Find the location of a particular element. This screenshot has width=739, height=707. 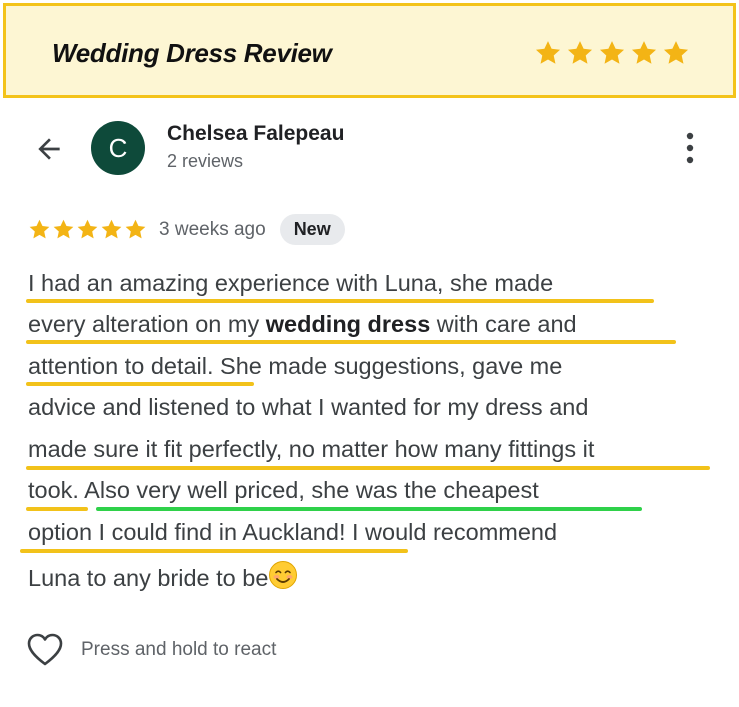

review-time: 3 weeks ago is located at coordinates (212, 229).